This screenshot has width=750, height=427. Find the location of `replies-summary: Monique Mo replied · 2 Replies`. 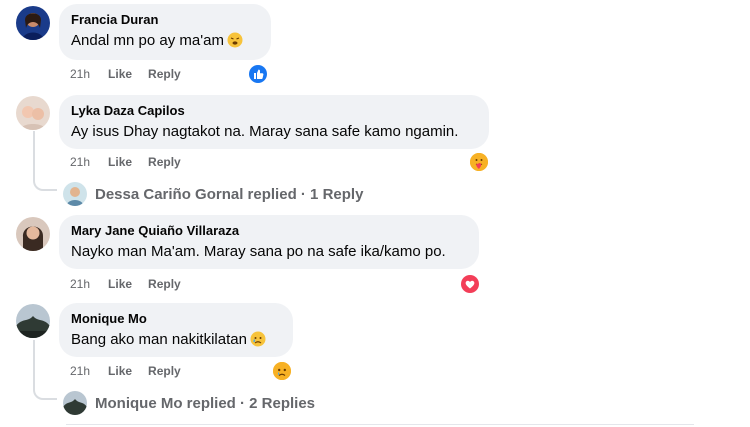

replies-summary: Monique Mo replied · 2 Replies is located at coordinates (205, 403).